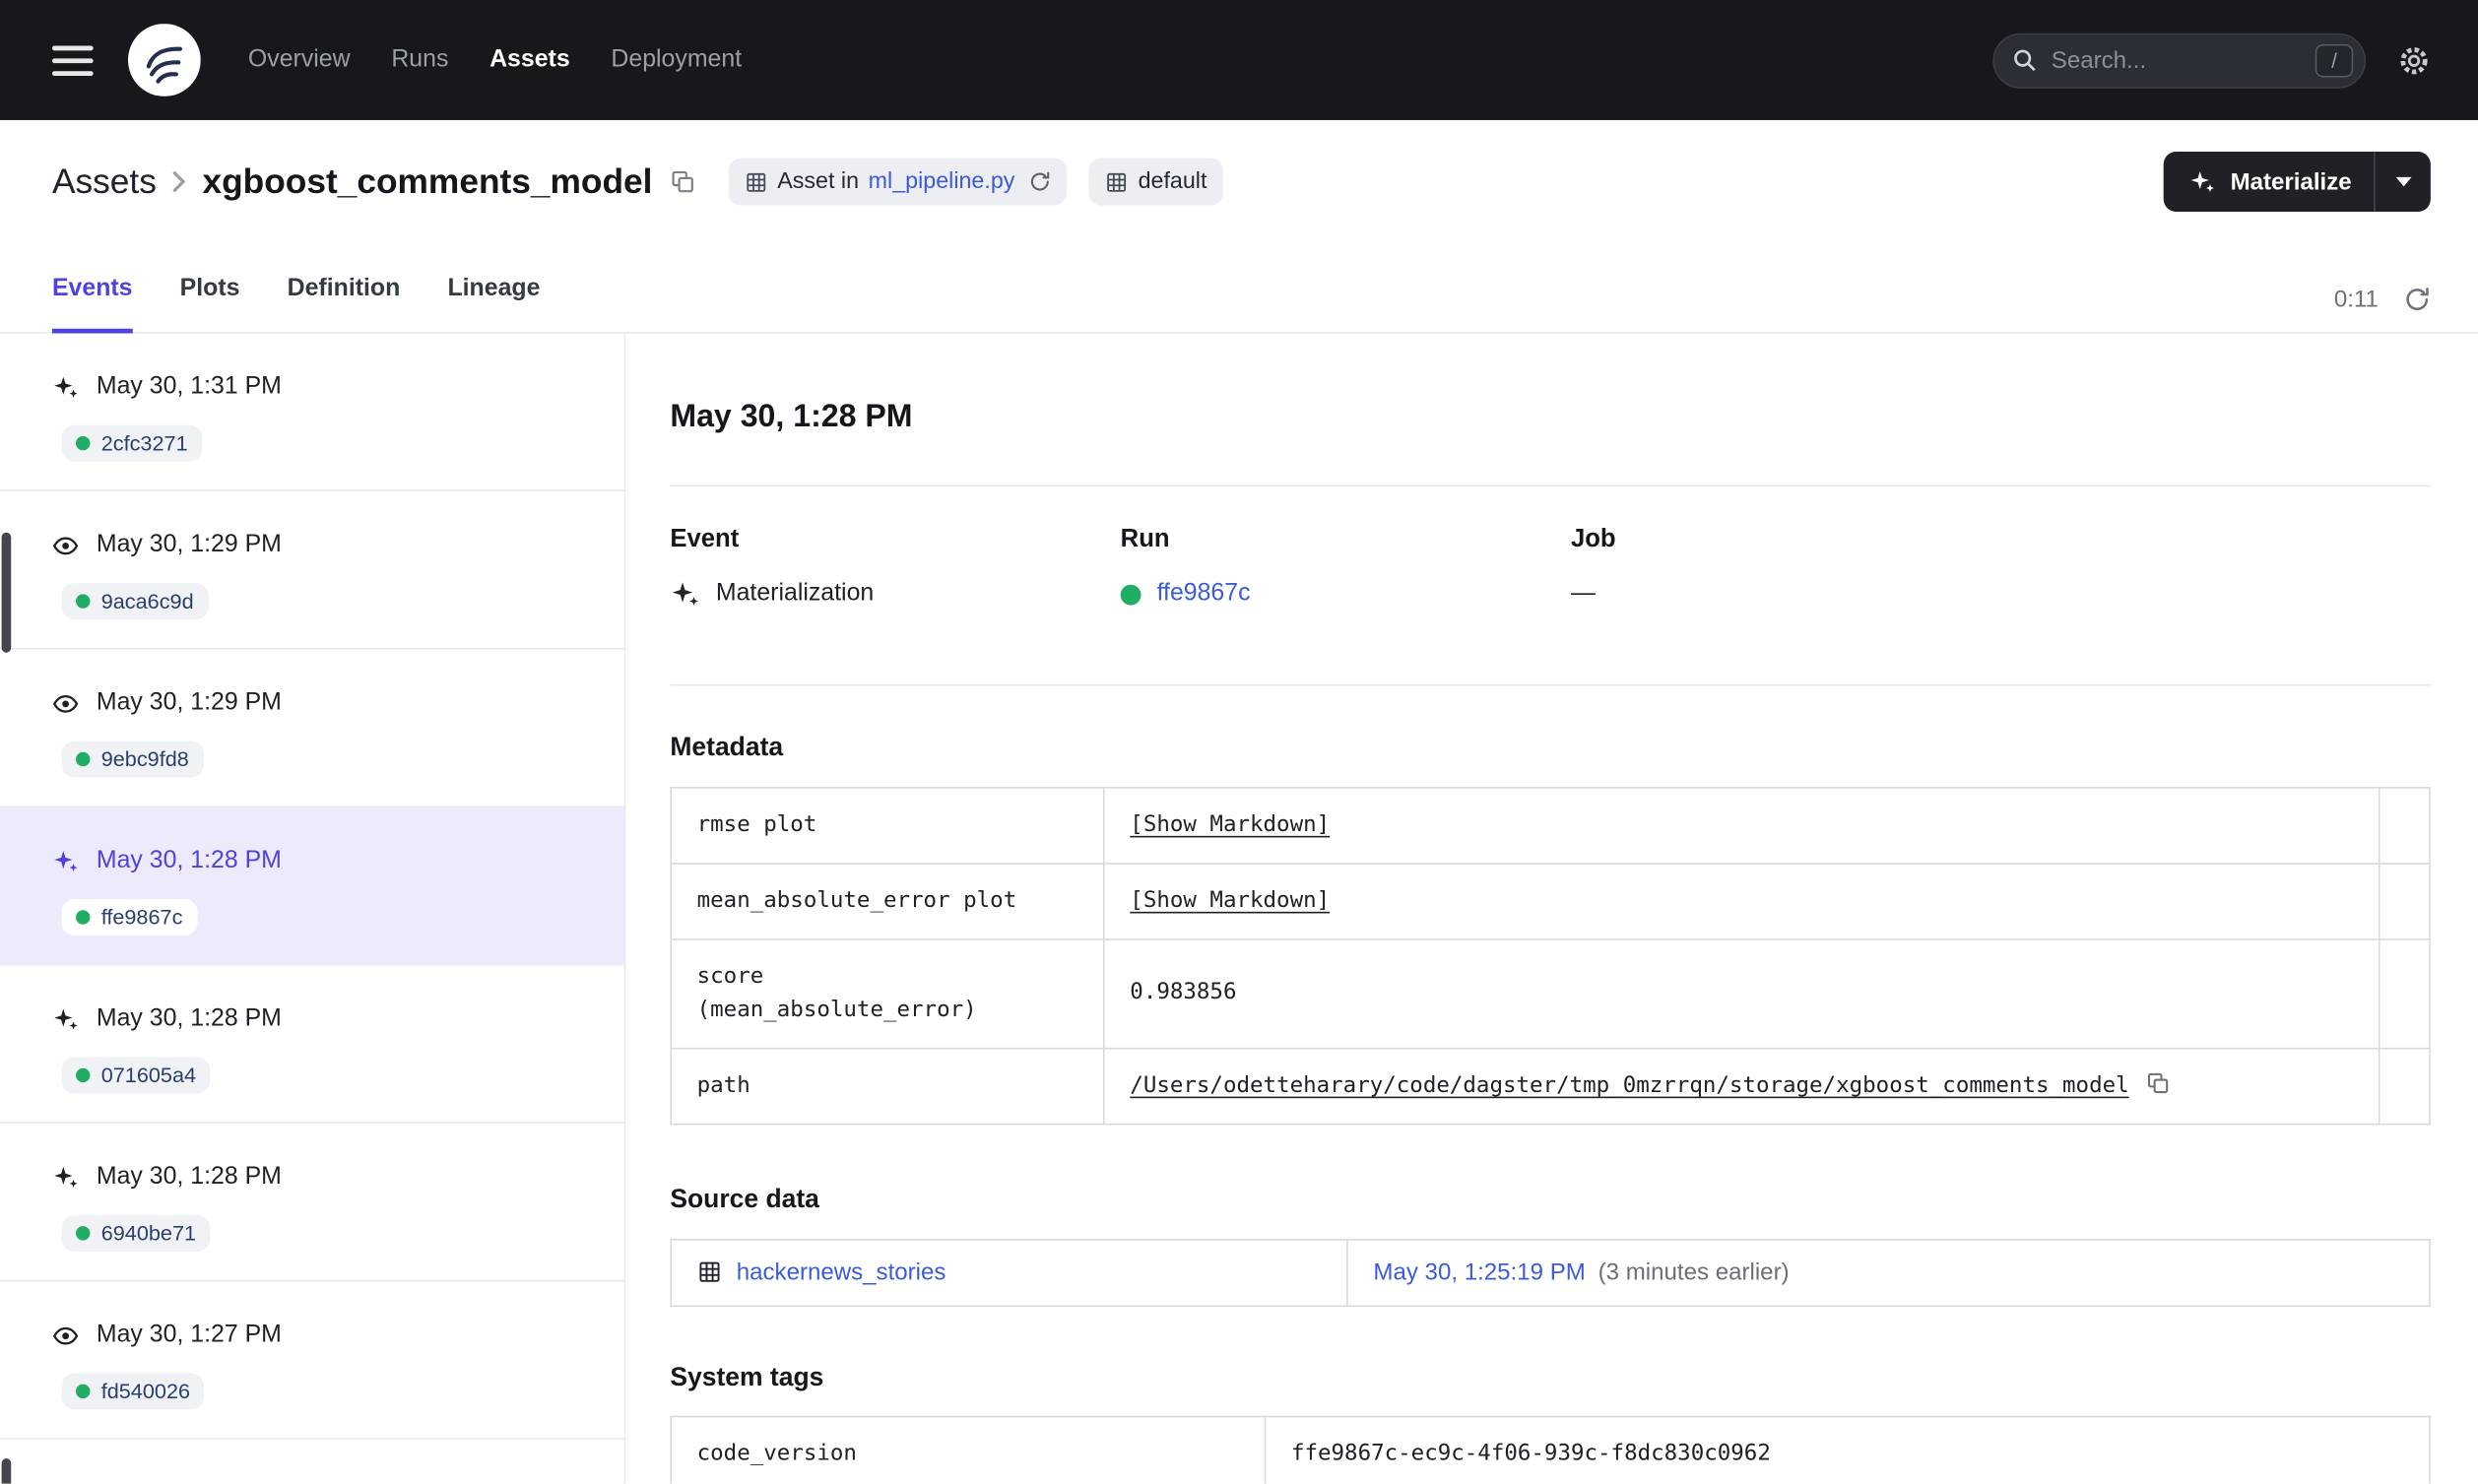  I want to click on group-grid-icon, so click(1117, 181).